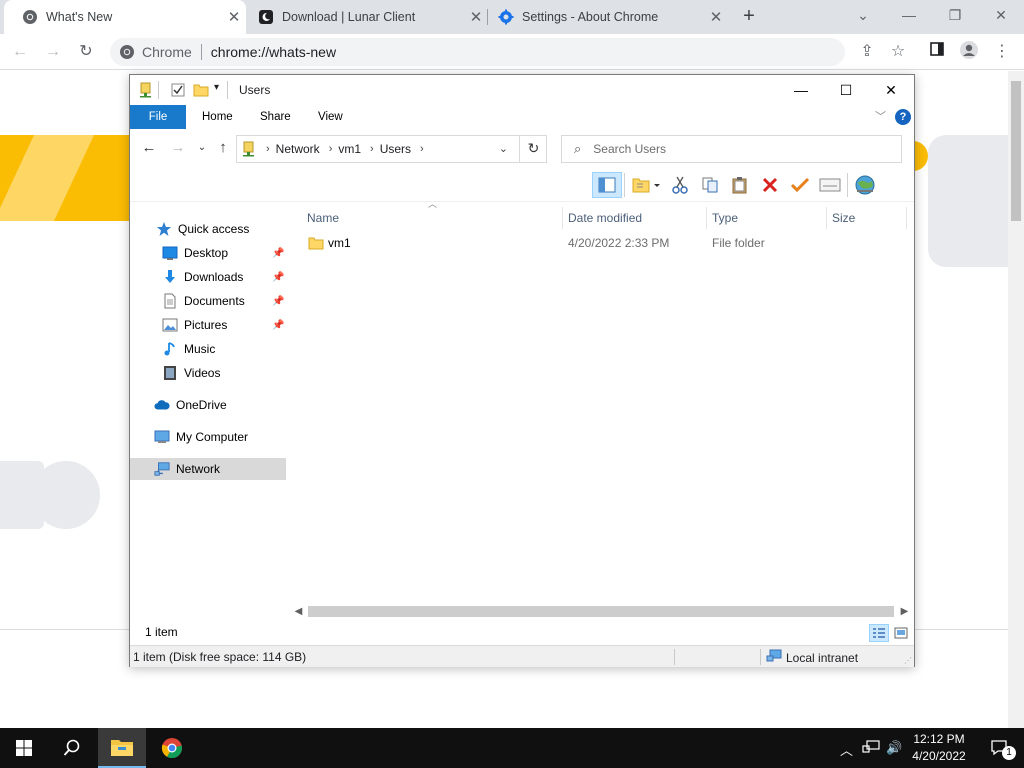  Describe the element at coordinates (172, 748) in the screenshot. I see `taskbar-chrome` at that location.